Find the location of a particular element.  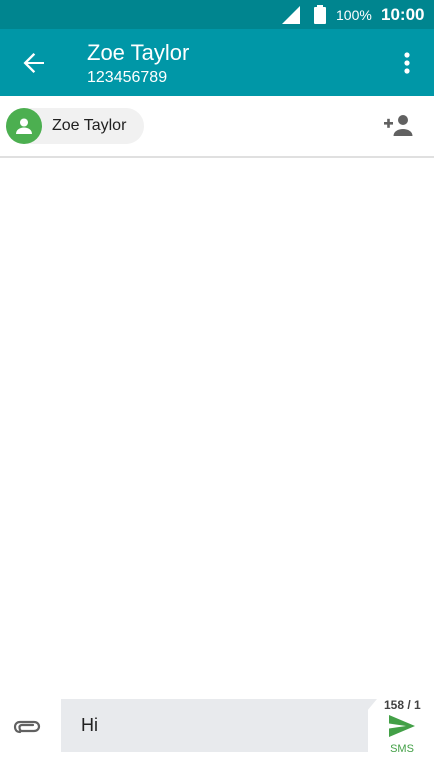

recipient-chip-label: Zoe Taylor is located at coordinates (89, 125).